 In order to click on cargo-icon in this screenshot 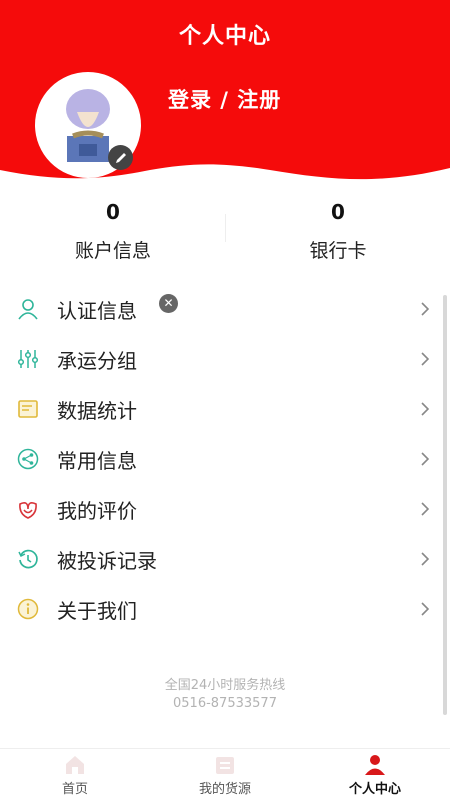, I will do `click(225, 765)`.